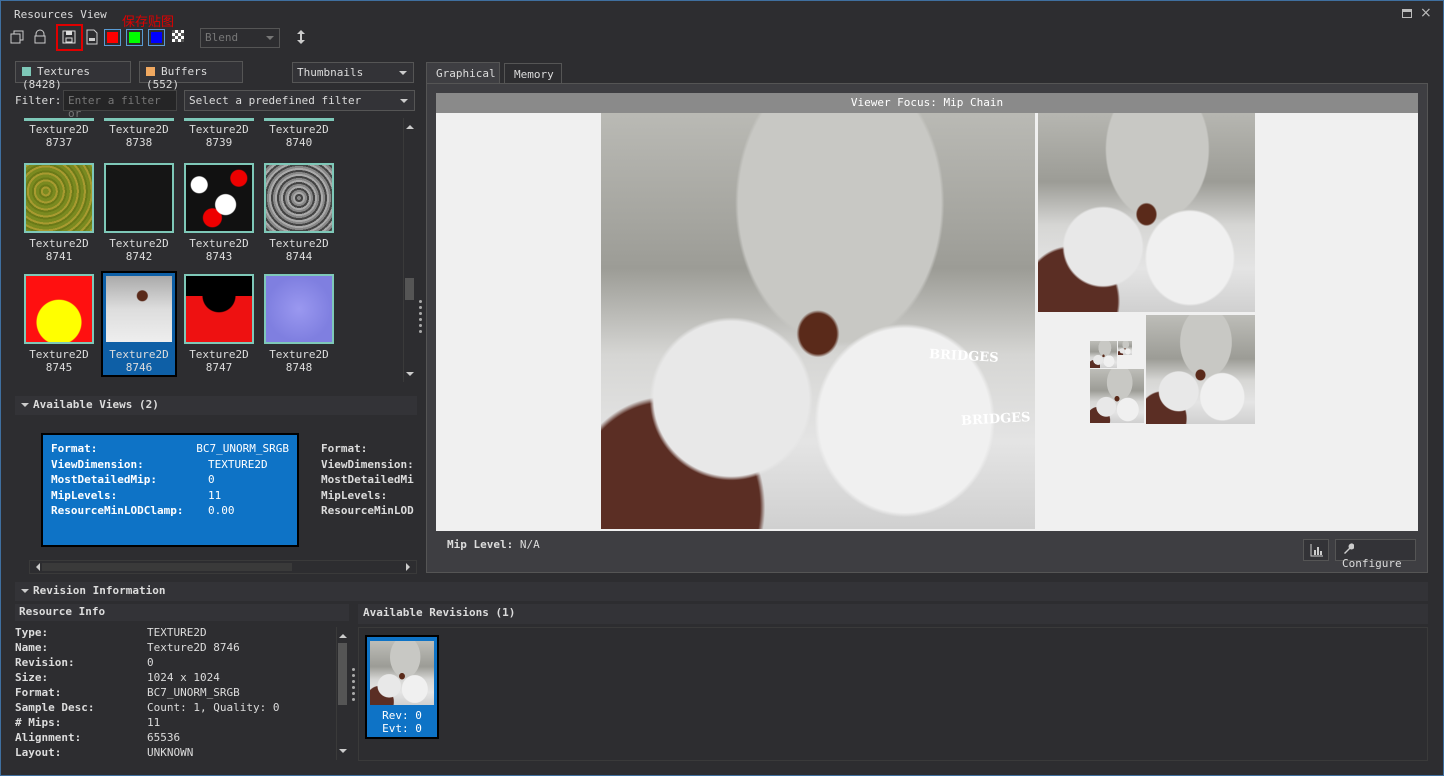 Image resolution: width=1444 pixels, height=776 pixels. I want to click on window-title: Resources View, so click(60, 14).